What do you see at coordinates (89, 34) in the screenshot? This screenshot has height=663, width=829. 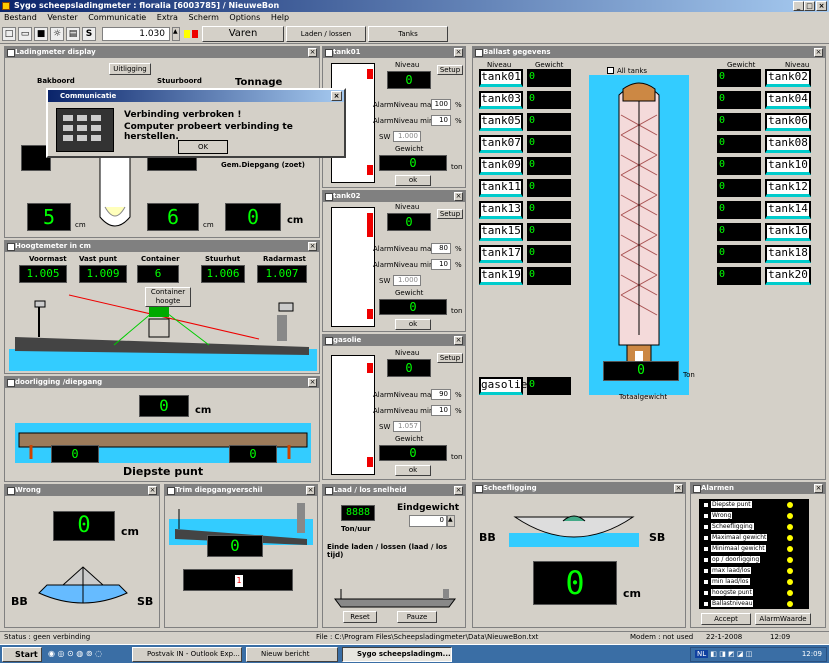 I see `s-icon: S` at bounding box center [89, 34].